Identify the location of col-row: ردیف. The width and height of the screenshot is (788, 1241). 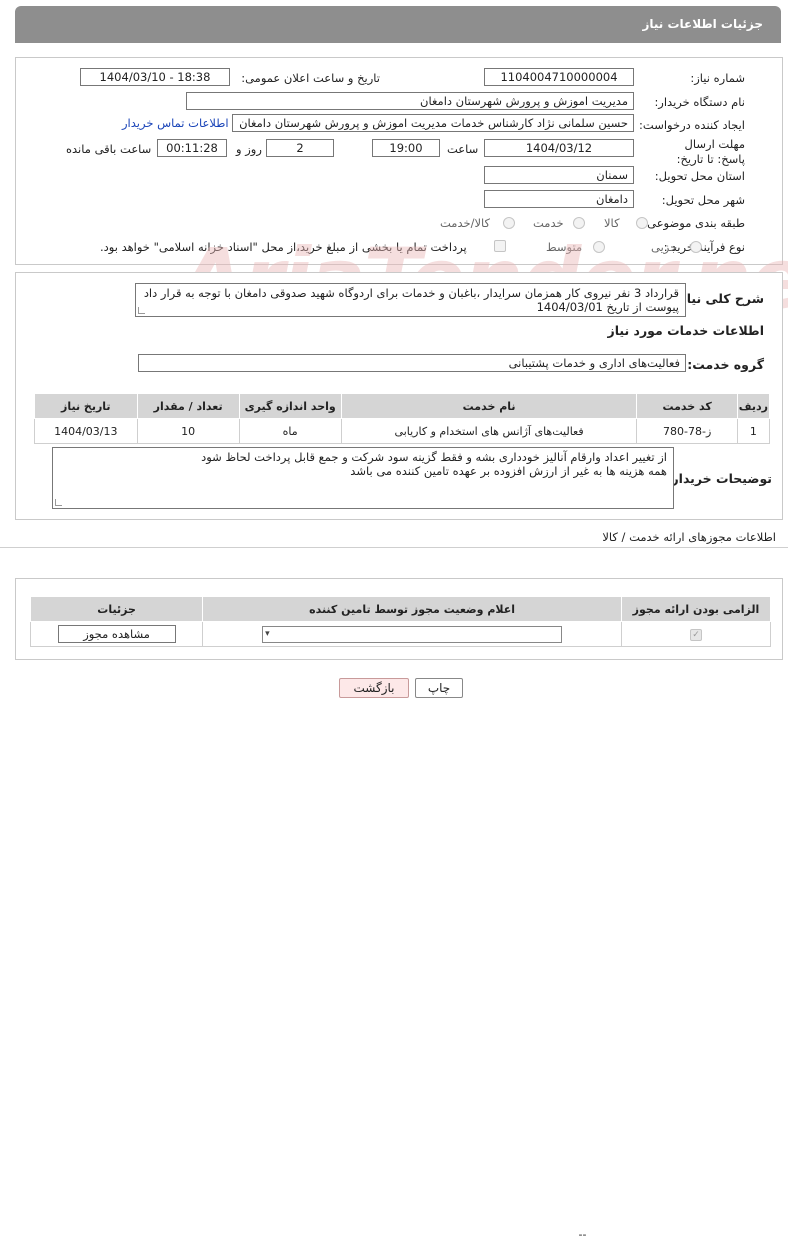
(753, 406).